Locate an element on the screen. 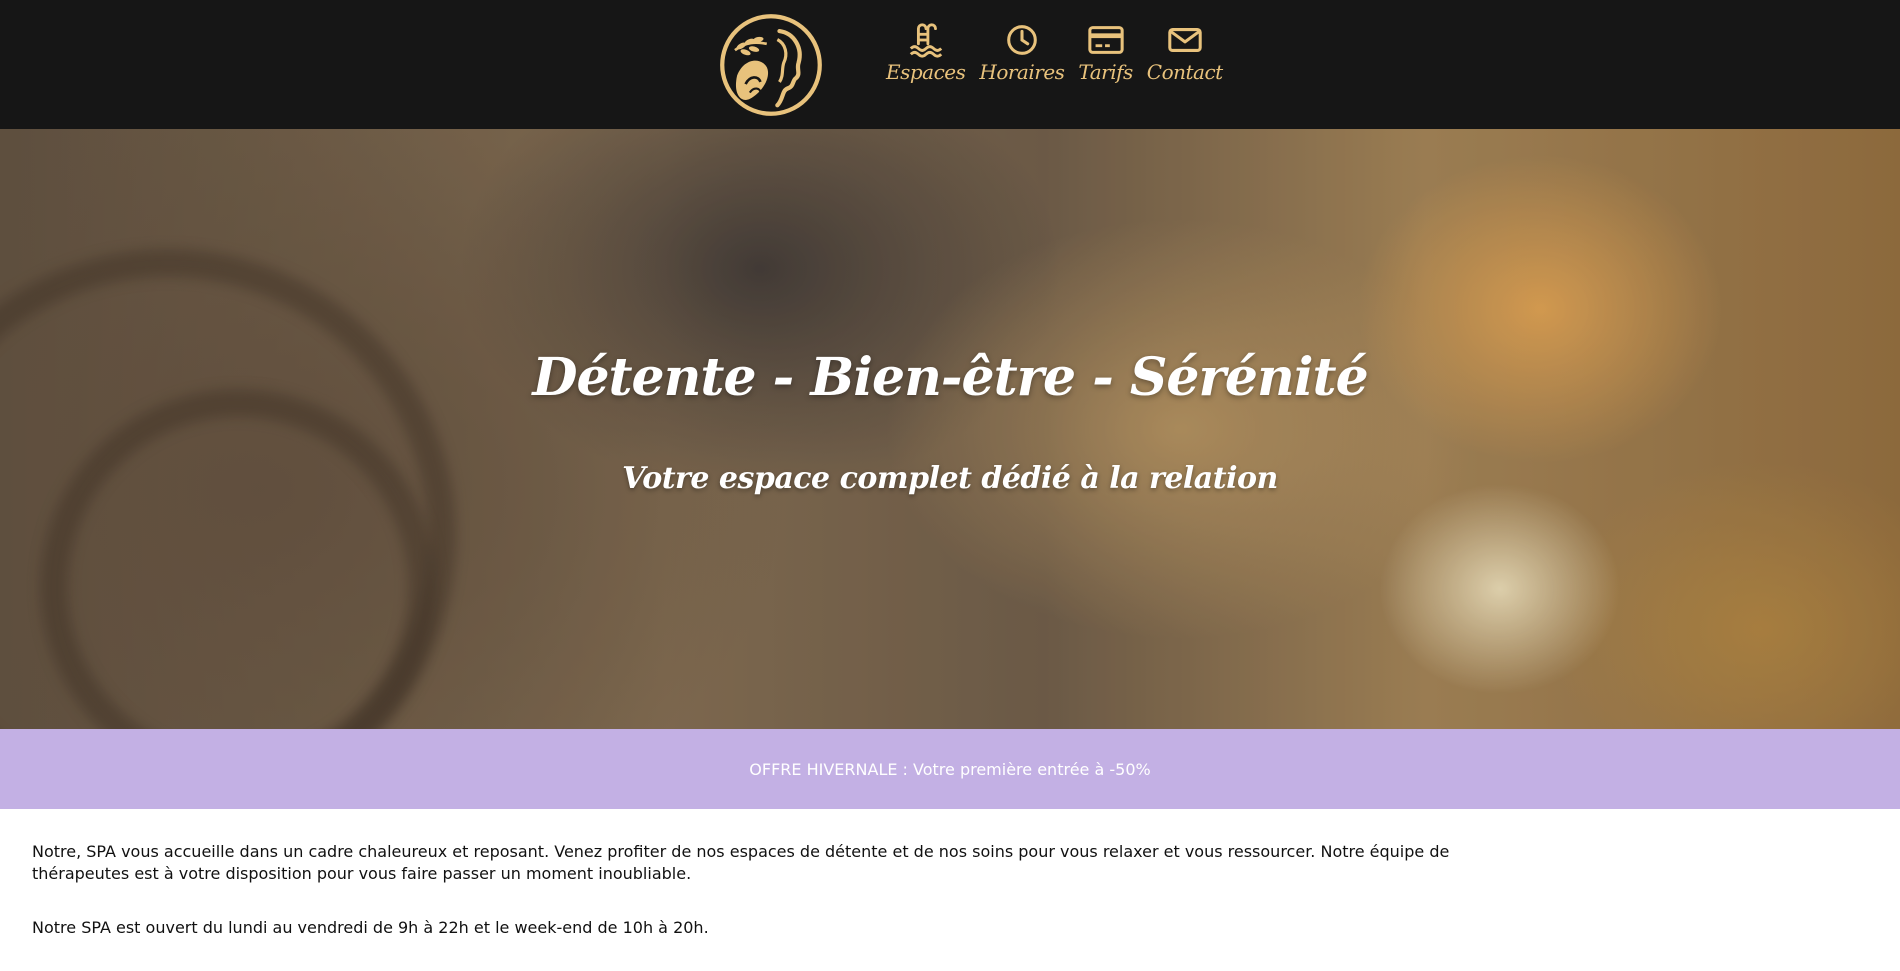 This screenshot has width=1900, height=971. nav-item-horaires: Horaires is located at coordinates (1021, 53).